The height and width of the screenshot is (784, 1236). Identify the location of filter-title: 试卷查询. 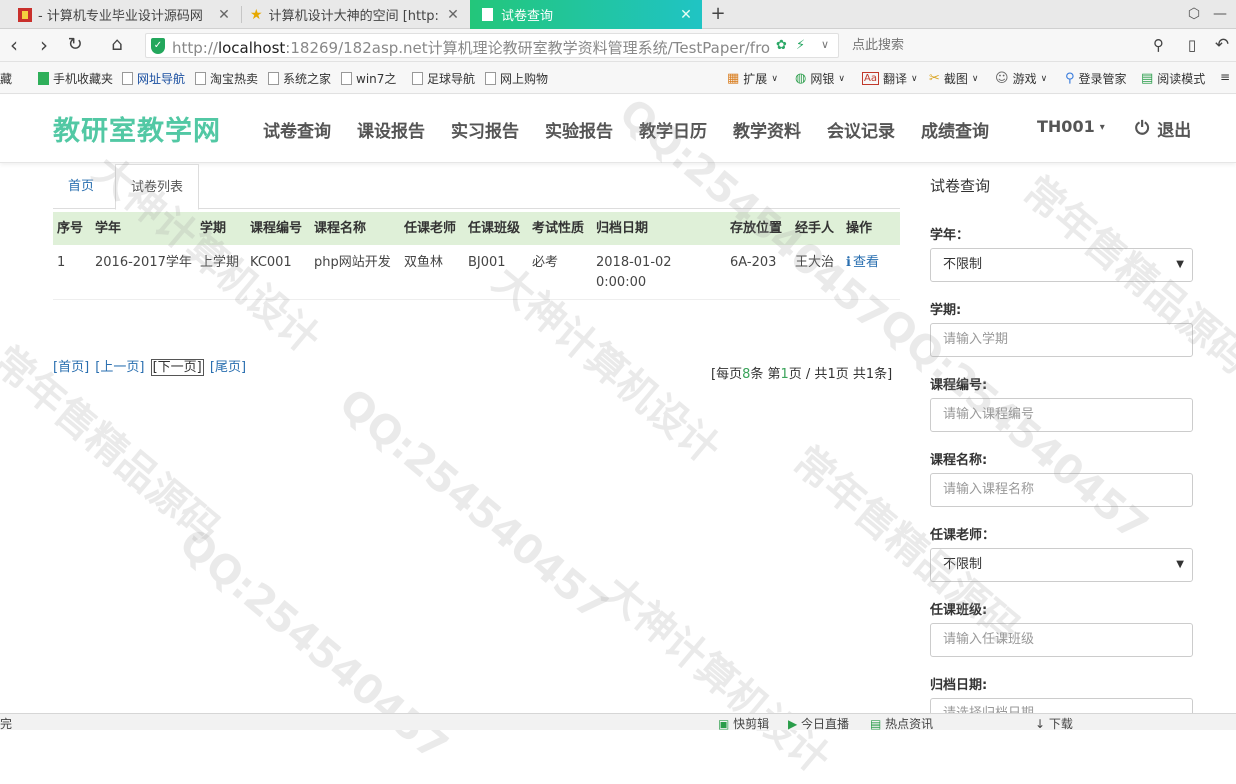
(960, 186).